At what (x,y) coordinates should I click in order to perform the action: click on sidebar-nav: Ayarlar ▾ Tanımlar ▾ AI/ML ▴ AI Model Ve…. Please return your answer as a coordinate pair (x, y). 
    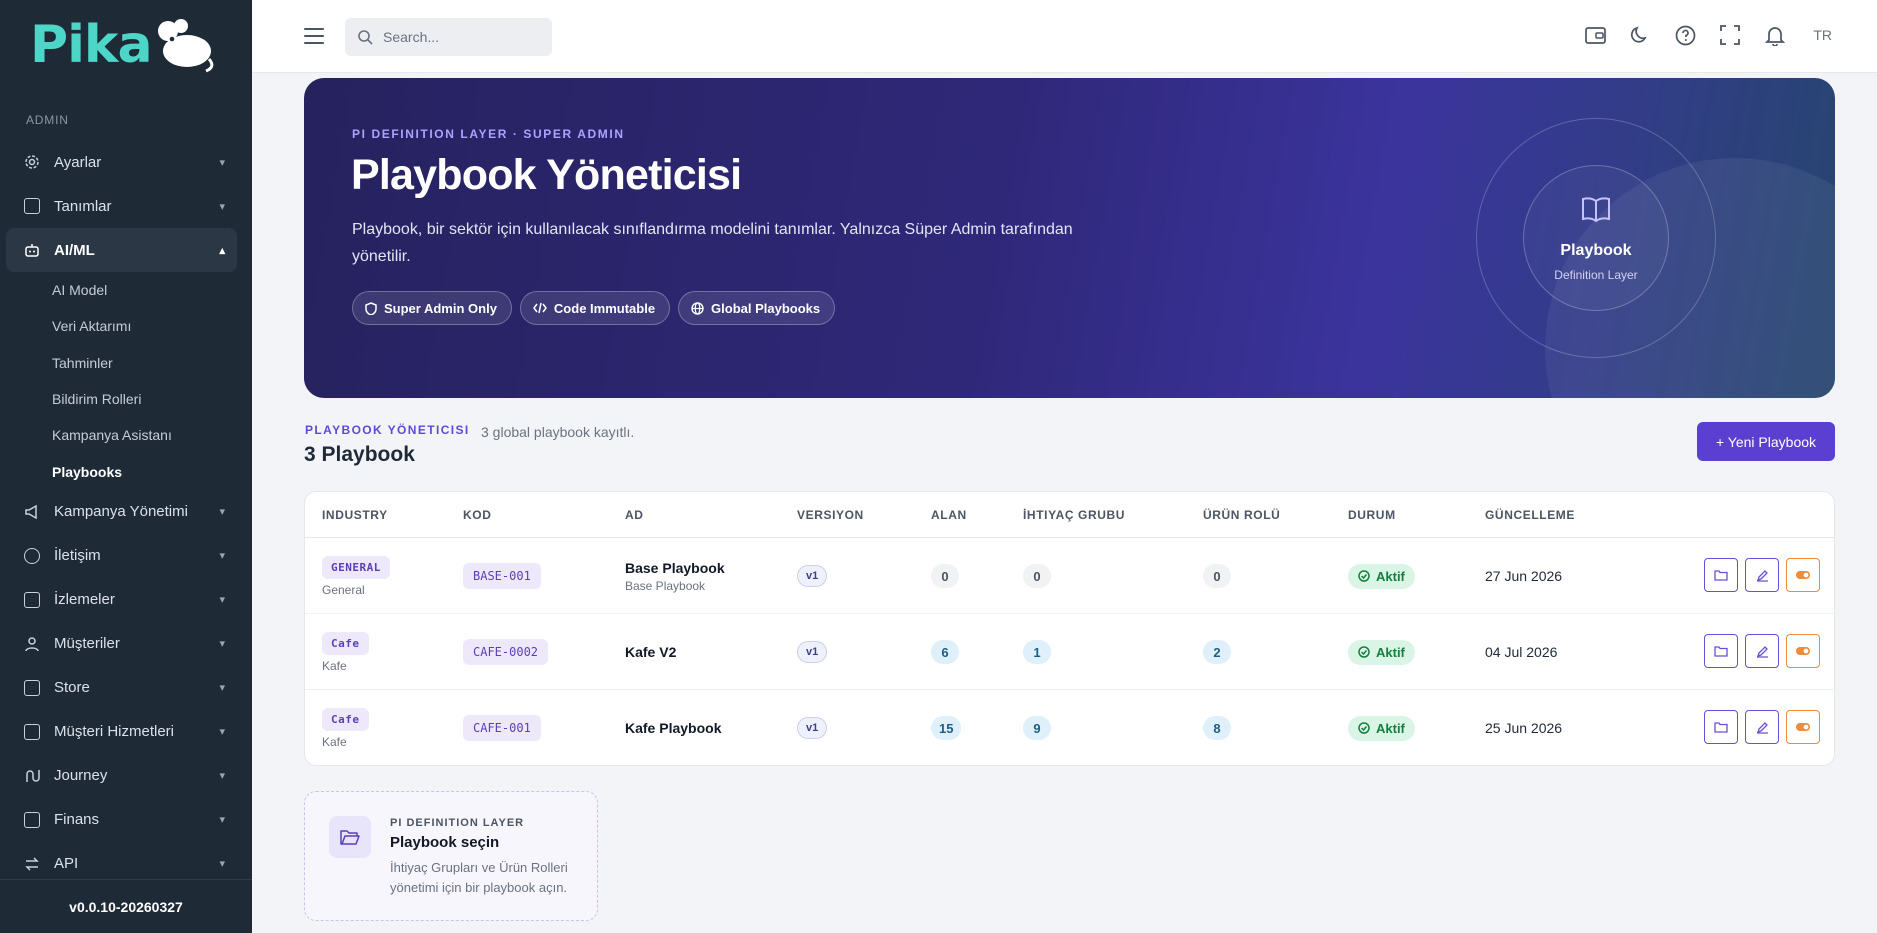
    Looking at the image, I should click on (126, 513).